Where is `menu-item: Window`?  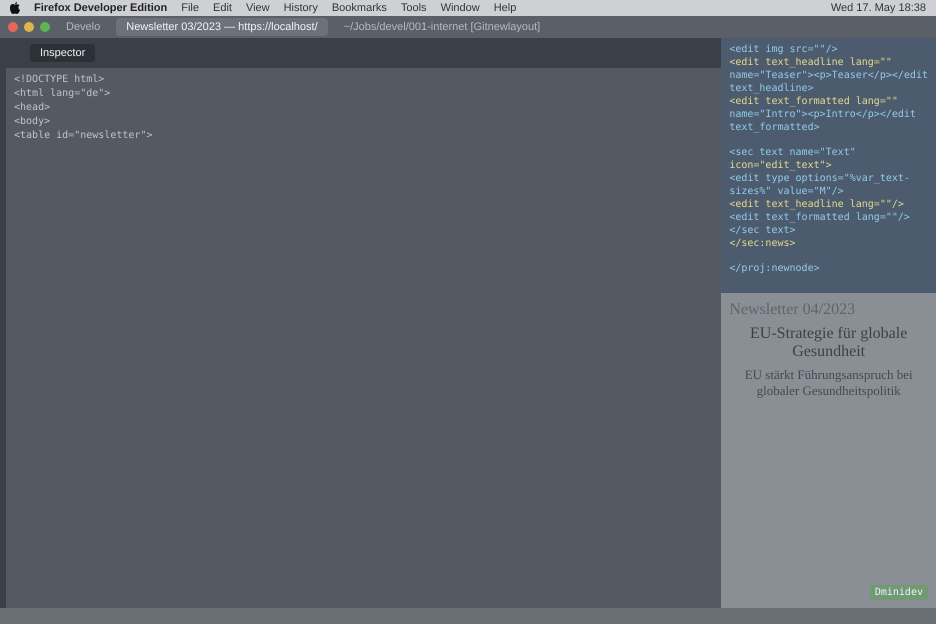 menu-item: Window is located at coordinates (460, 8).